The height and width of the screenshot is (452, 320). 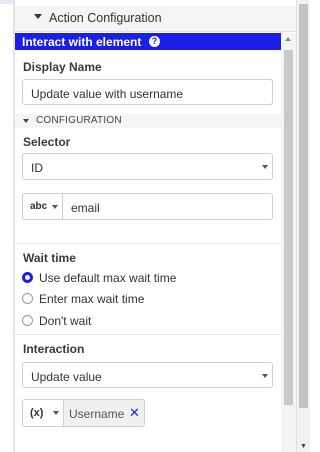 What do you see at coordinates (62, 67) in the screenshot?
I see `display-name-label: Display Name` at bounding box center [62, 67].